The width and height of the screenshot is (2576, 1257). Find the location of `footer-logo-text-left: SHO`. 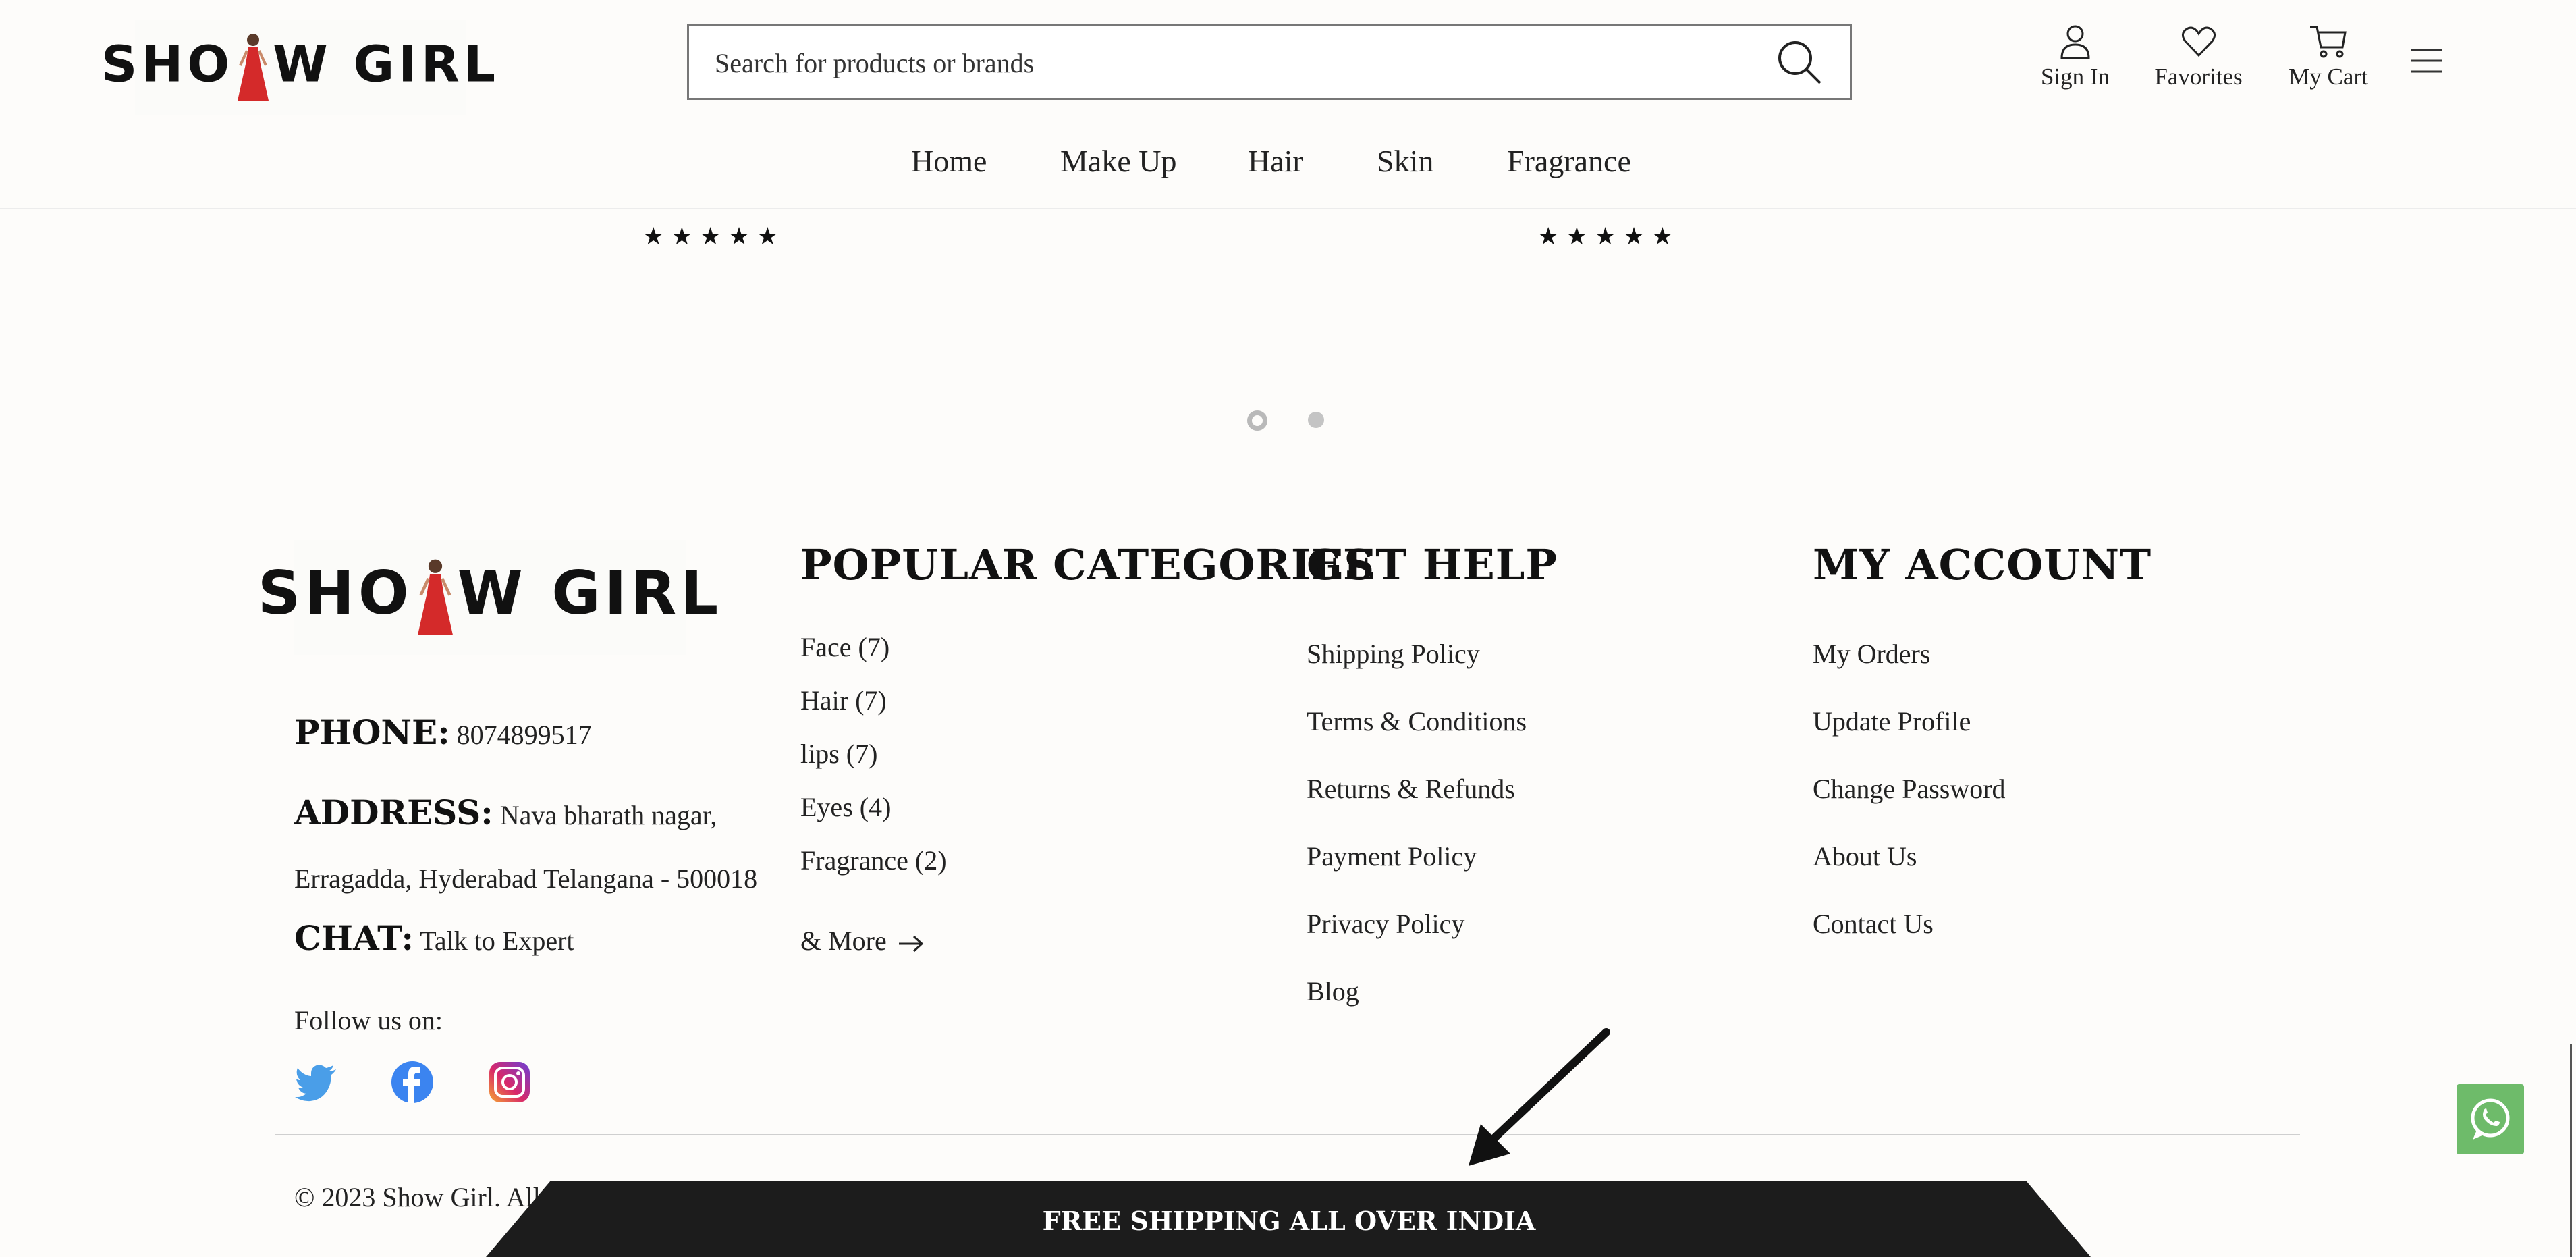

footer-logo-text-left: SHO is located at coordinates (335, 593).